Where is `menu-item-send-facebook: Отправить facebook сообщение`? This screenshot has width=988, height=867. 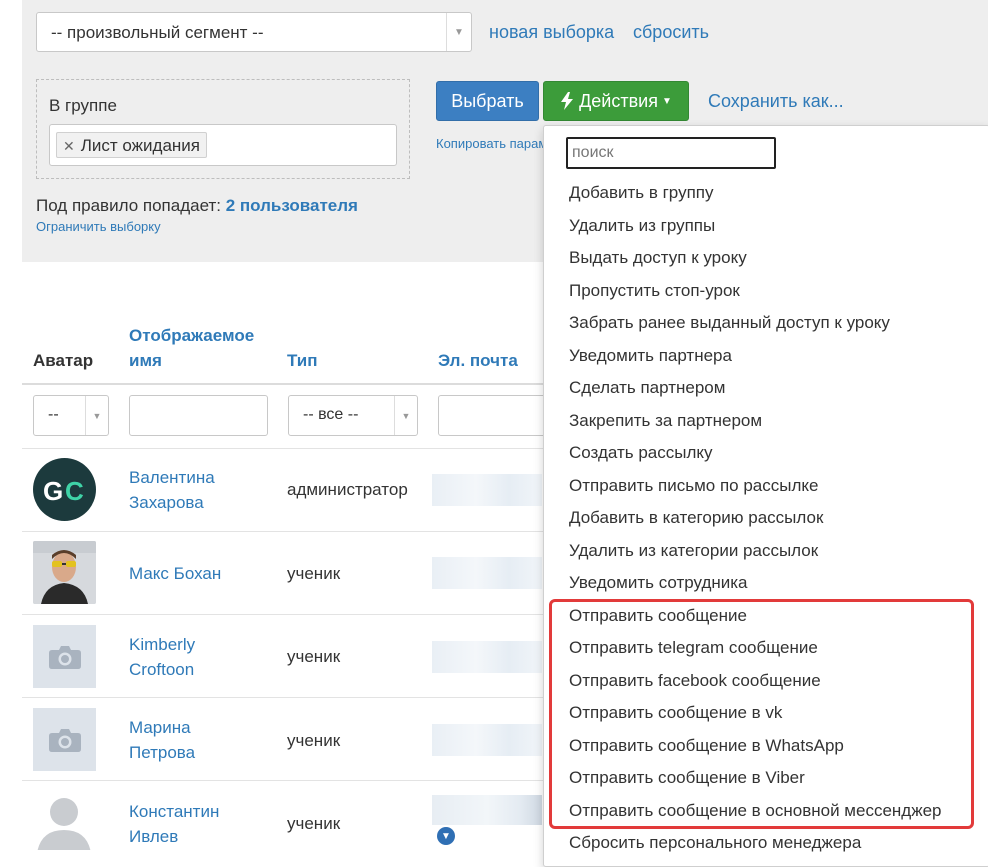 menu-item-send-facebook: Отправить facebook сообщение is located at coordinates (766, 681).